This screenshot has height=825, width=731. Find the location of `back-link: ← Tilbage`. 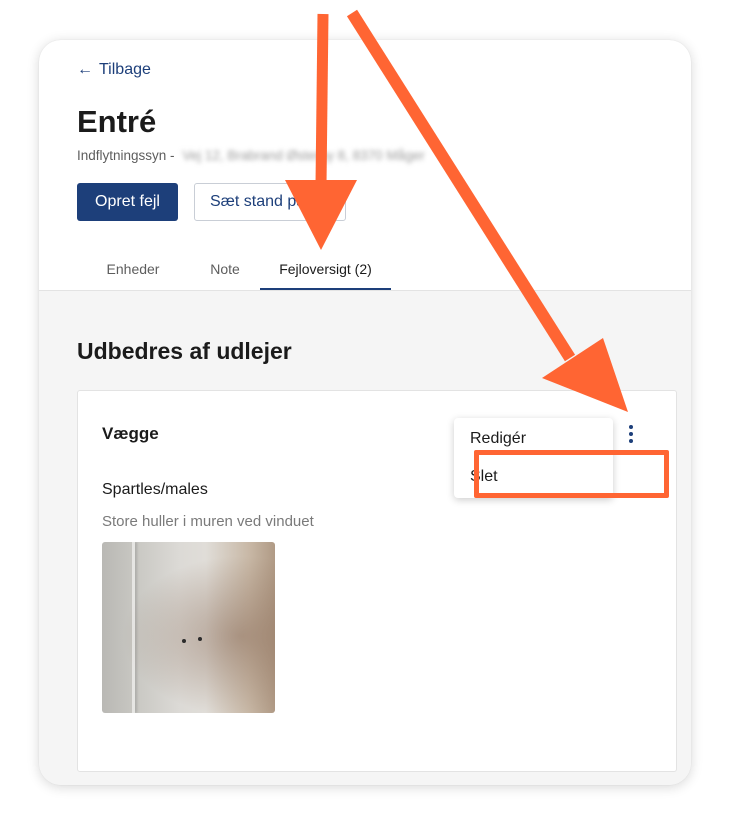

back-link: ← Tilbage is located at coordinates (114, 70).